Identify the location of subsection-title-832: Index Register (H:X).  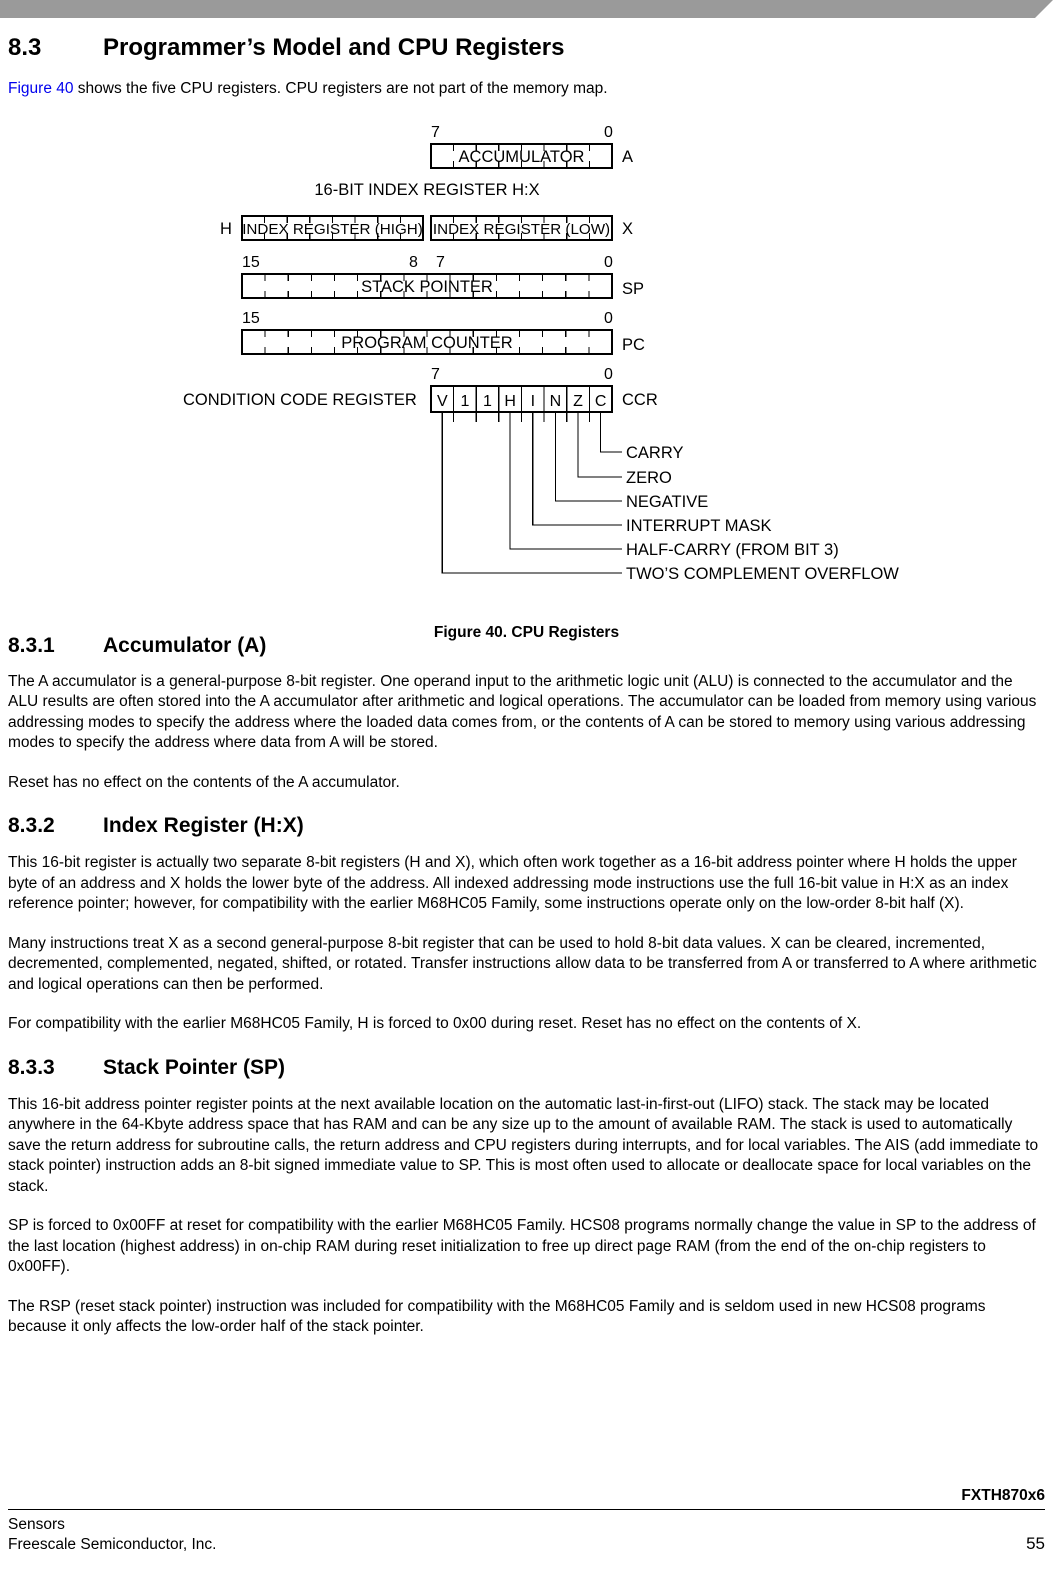
(203, 825).